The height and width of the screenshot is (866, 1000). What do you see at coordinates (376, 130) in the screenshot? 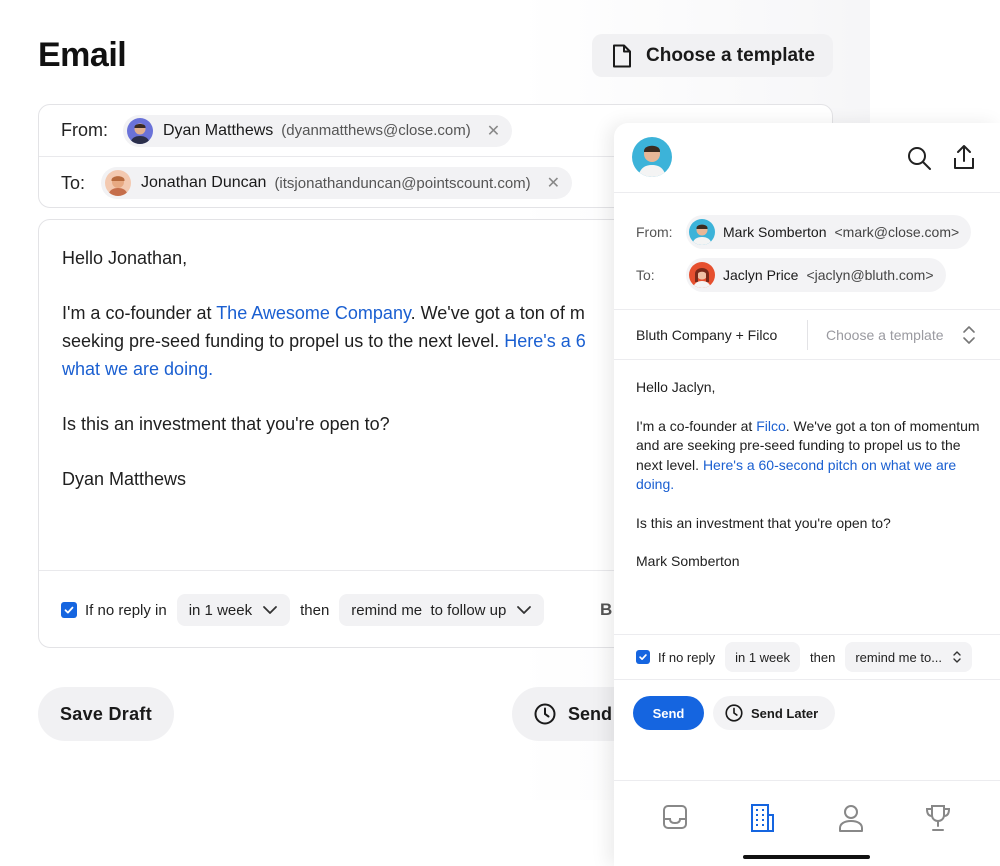
I see `from-email: (dyanmatthews@close.com)` at bounding box center [376, 130].